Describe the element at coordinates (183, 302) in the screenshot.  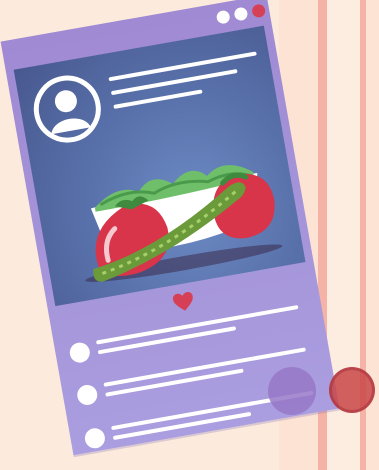
I see `heart-icon` at that location.